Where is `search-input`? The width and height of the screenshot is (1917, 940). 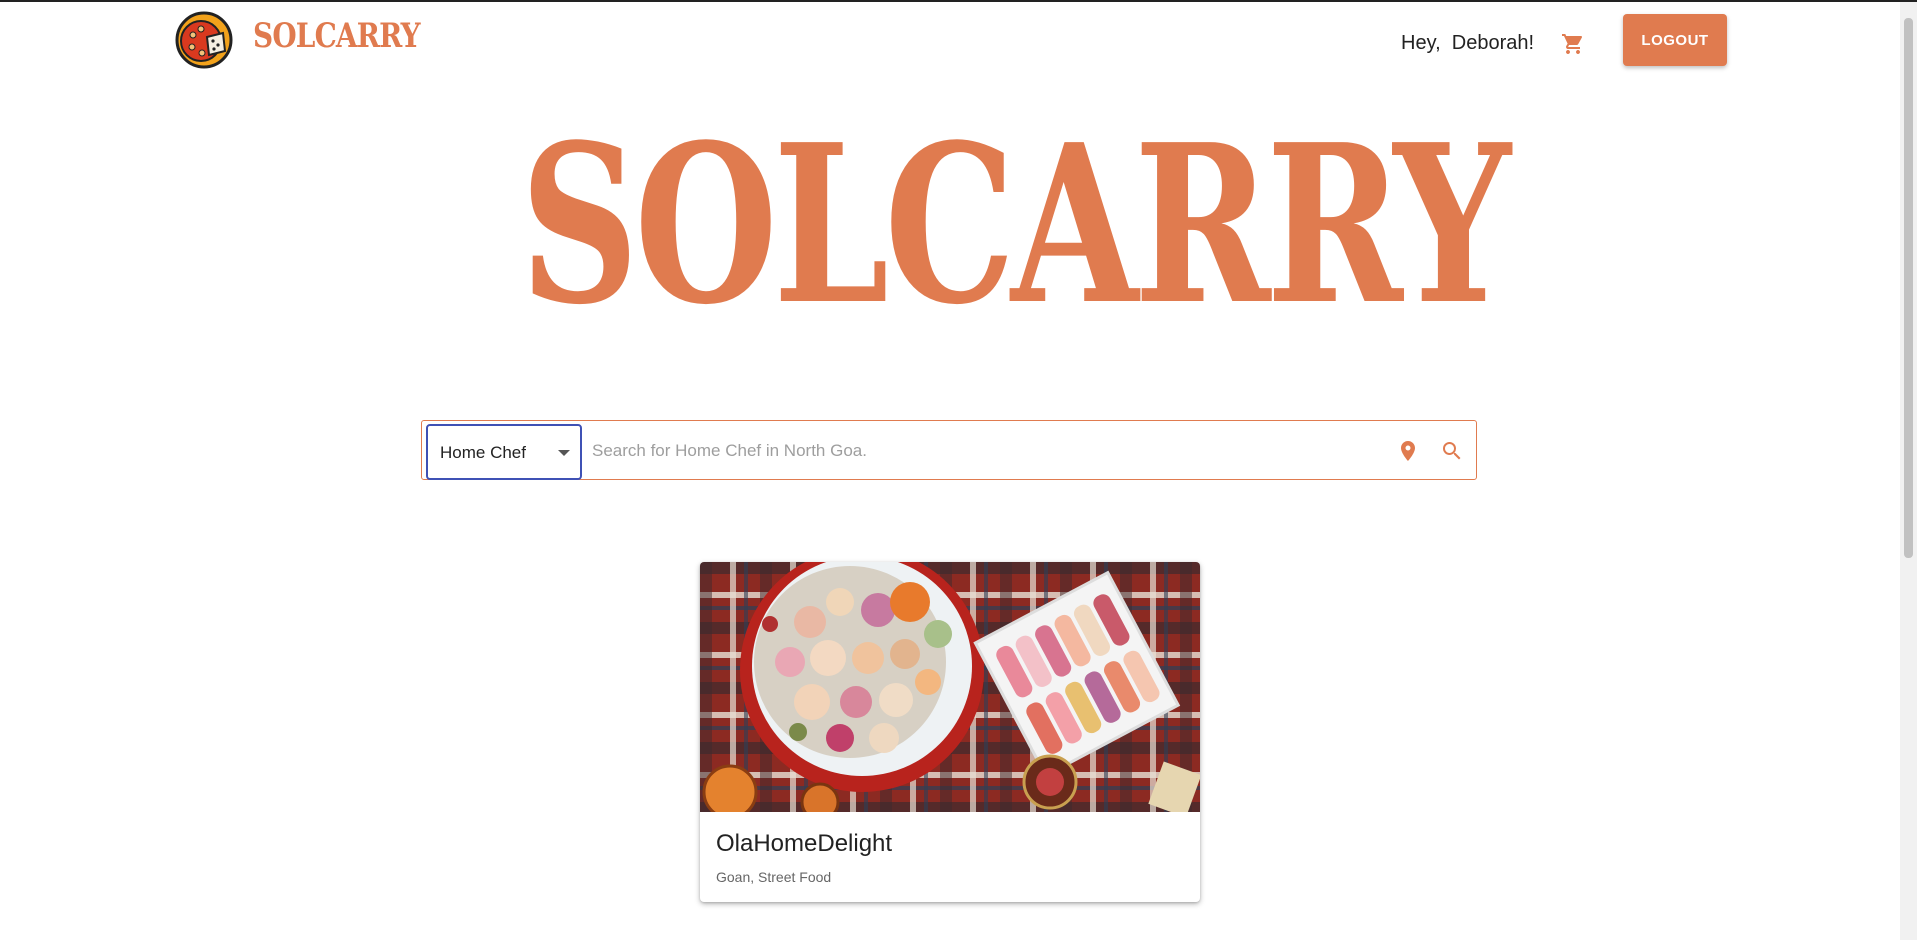
search-input is located at coordinates (987, 451).